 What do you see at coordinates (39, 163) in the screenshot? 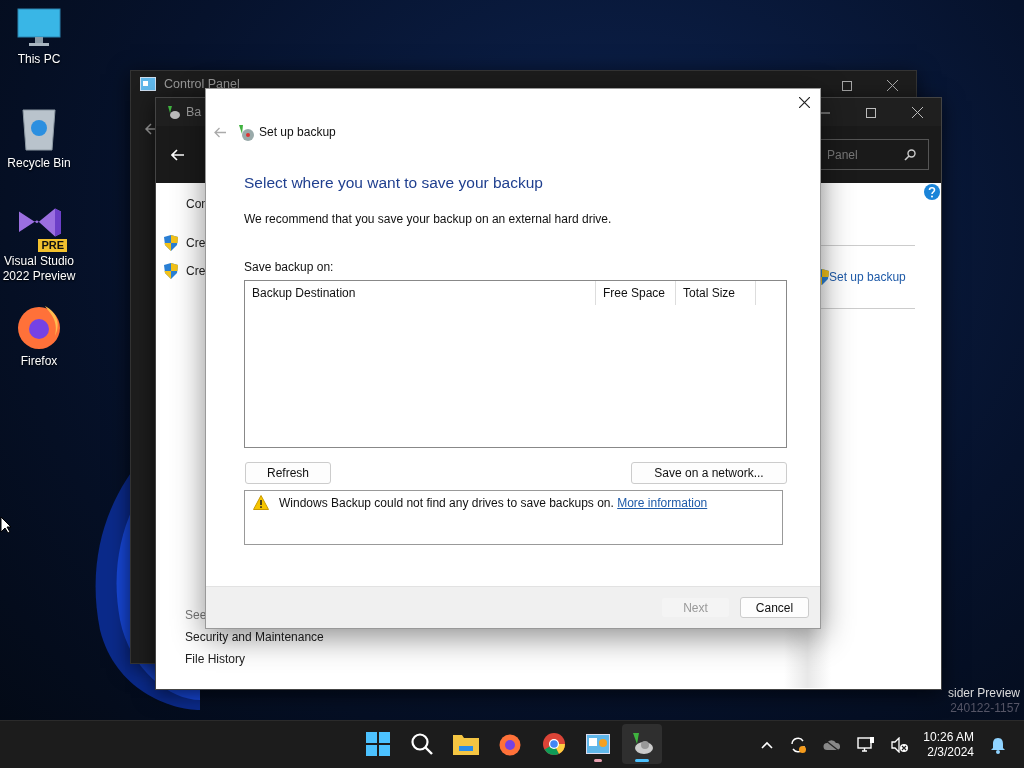
I see `desktop-icon-label: Recycle Bin` at bounding box center [39, 163].